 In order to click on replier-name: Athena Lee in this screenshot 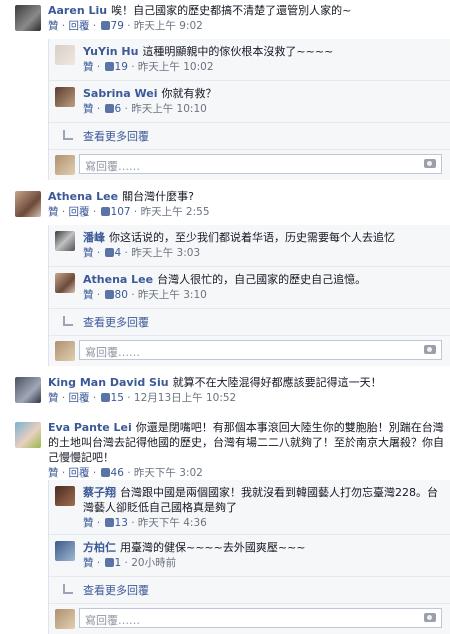, I will do `click(118, 279)`.